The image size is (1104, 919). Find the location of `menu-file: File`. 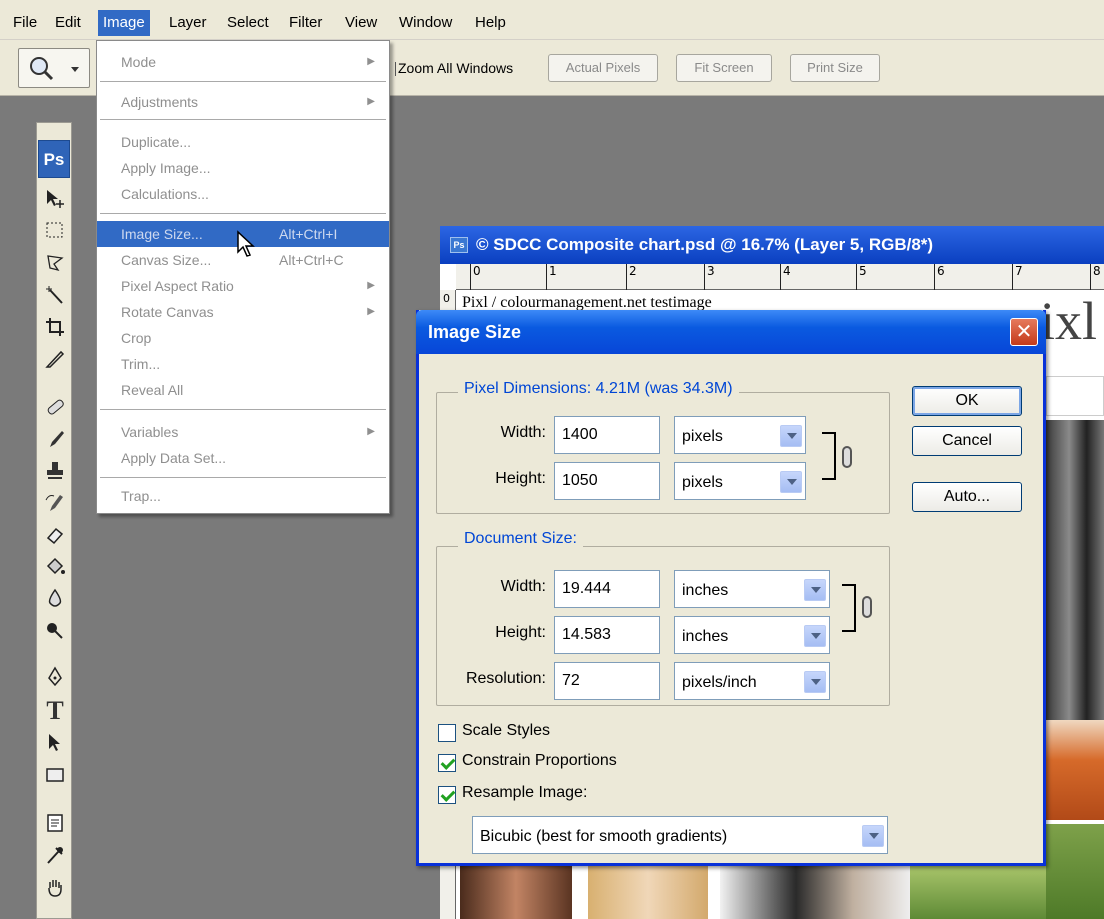

menu-file: File is located at coordinates (25, 23).